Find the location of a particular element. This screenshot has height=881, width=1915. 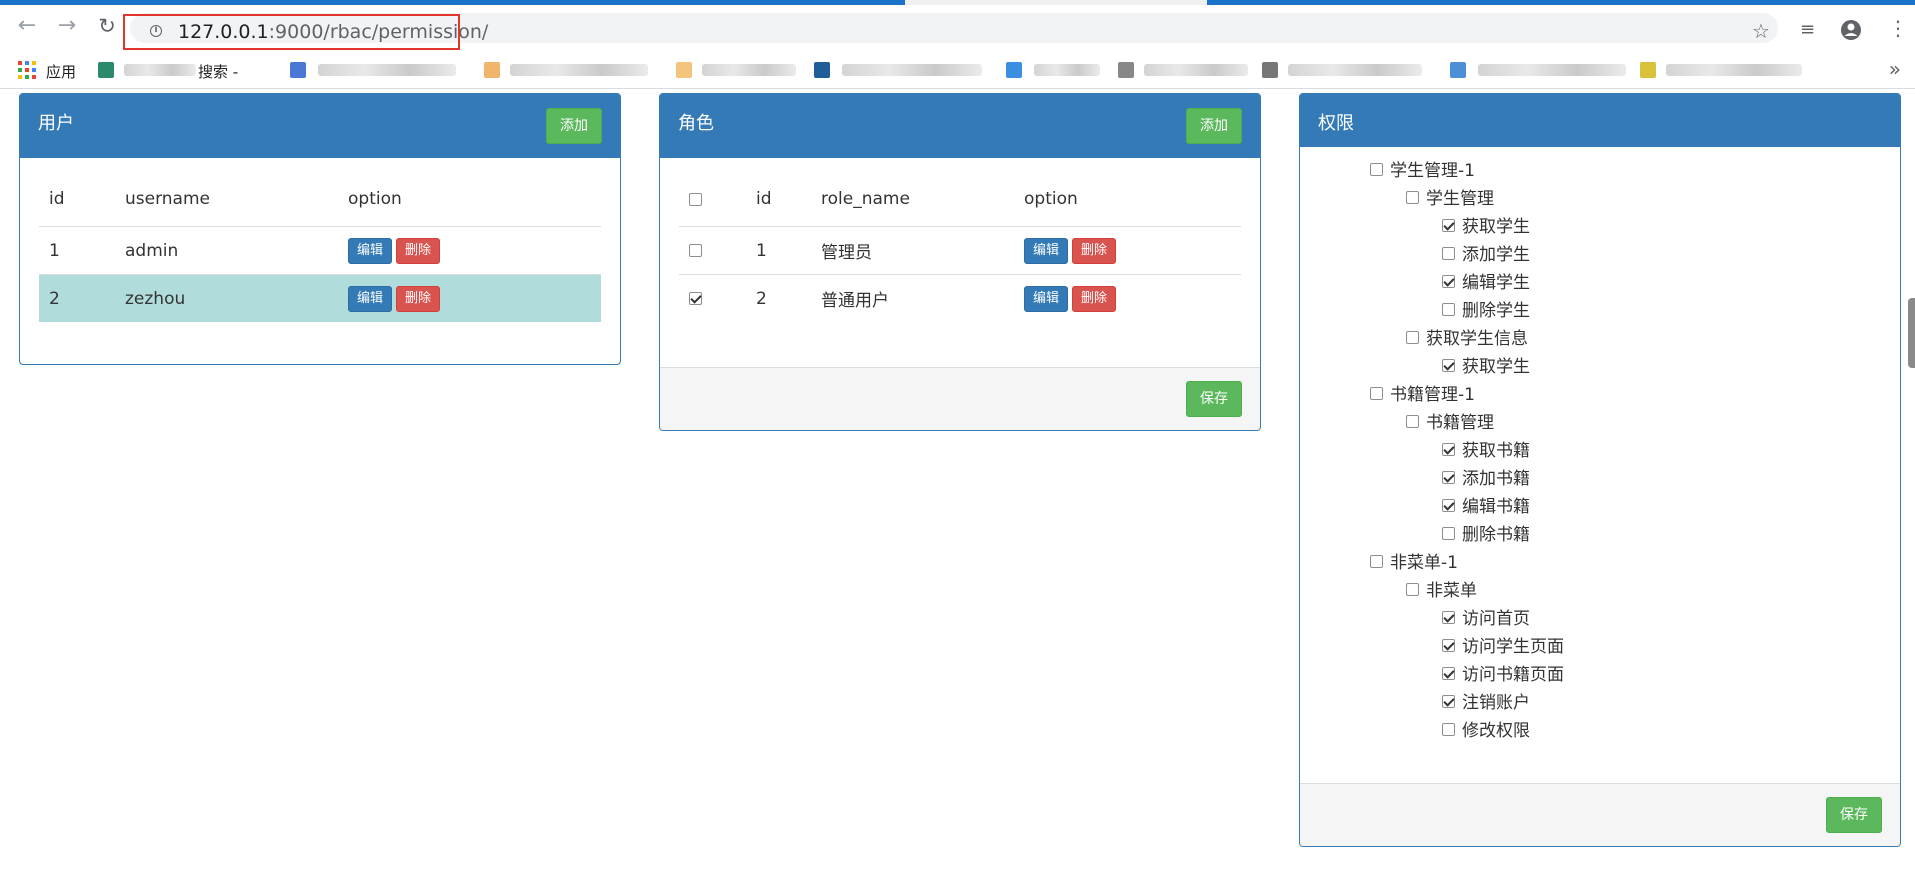

permission-item: 编辑书籍 is located at coordinates (1486, 504).